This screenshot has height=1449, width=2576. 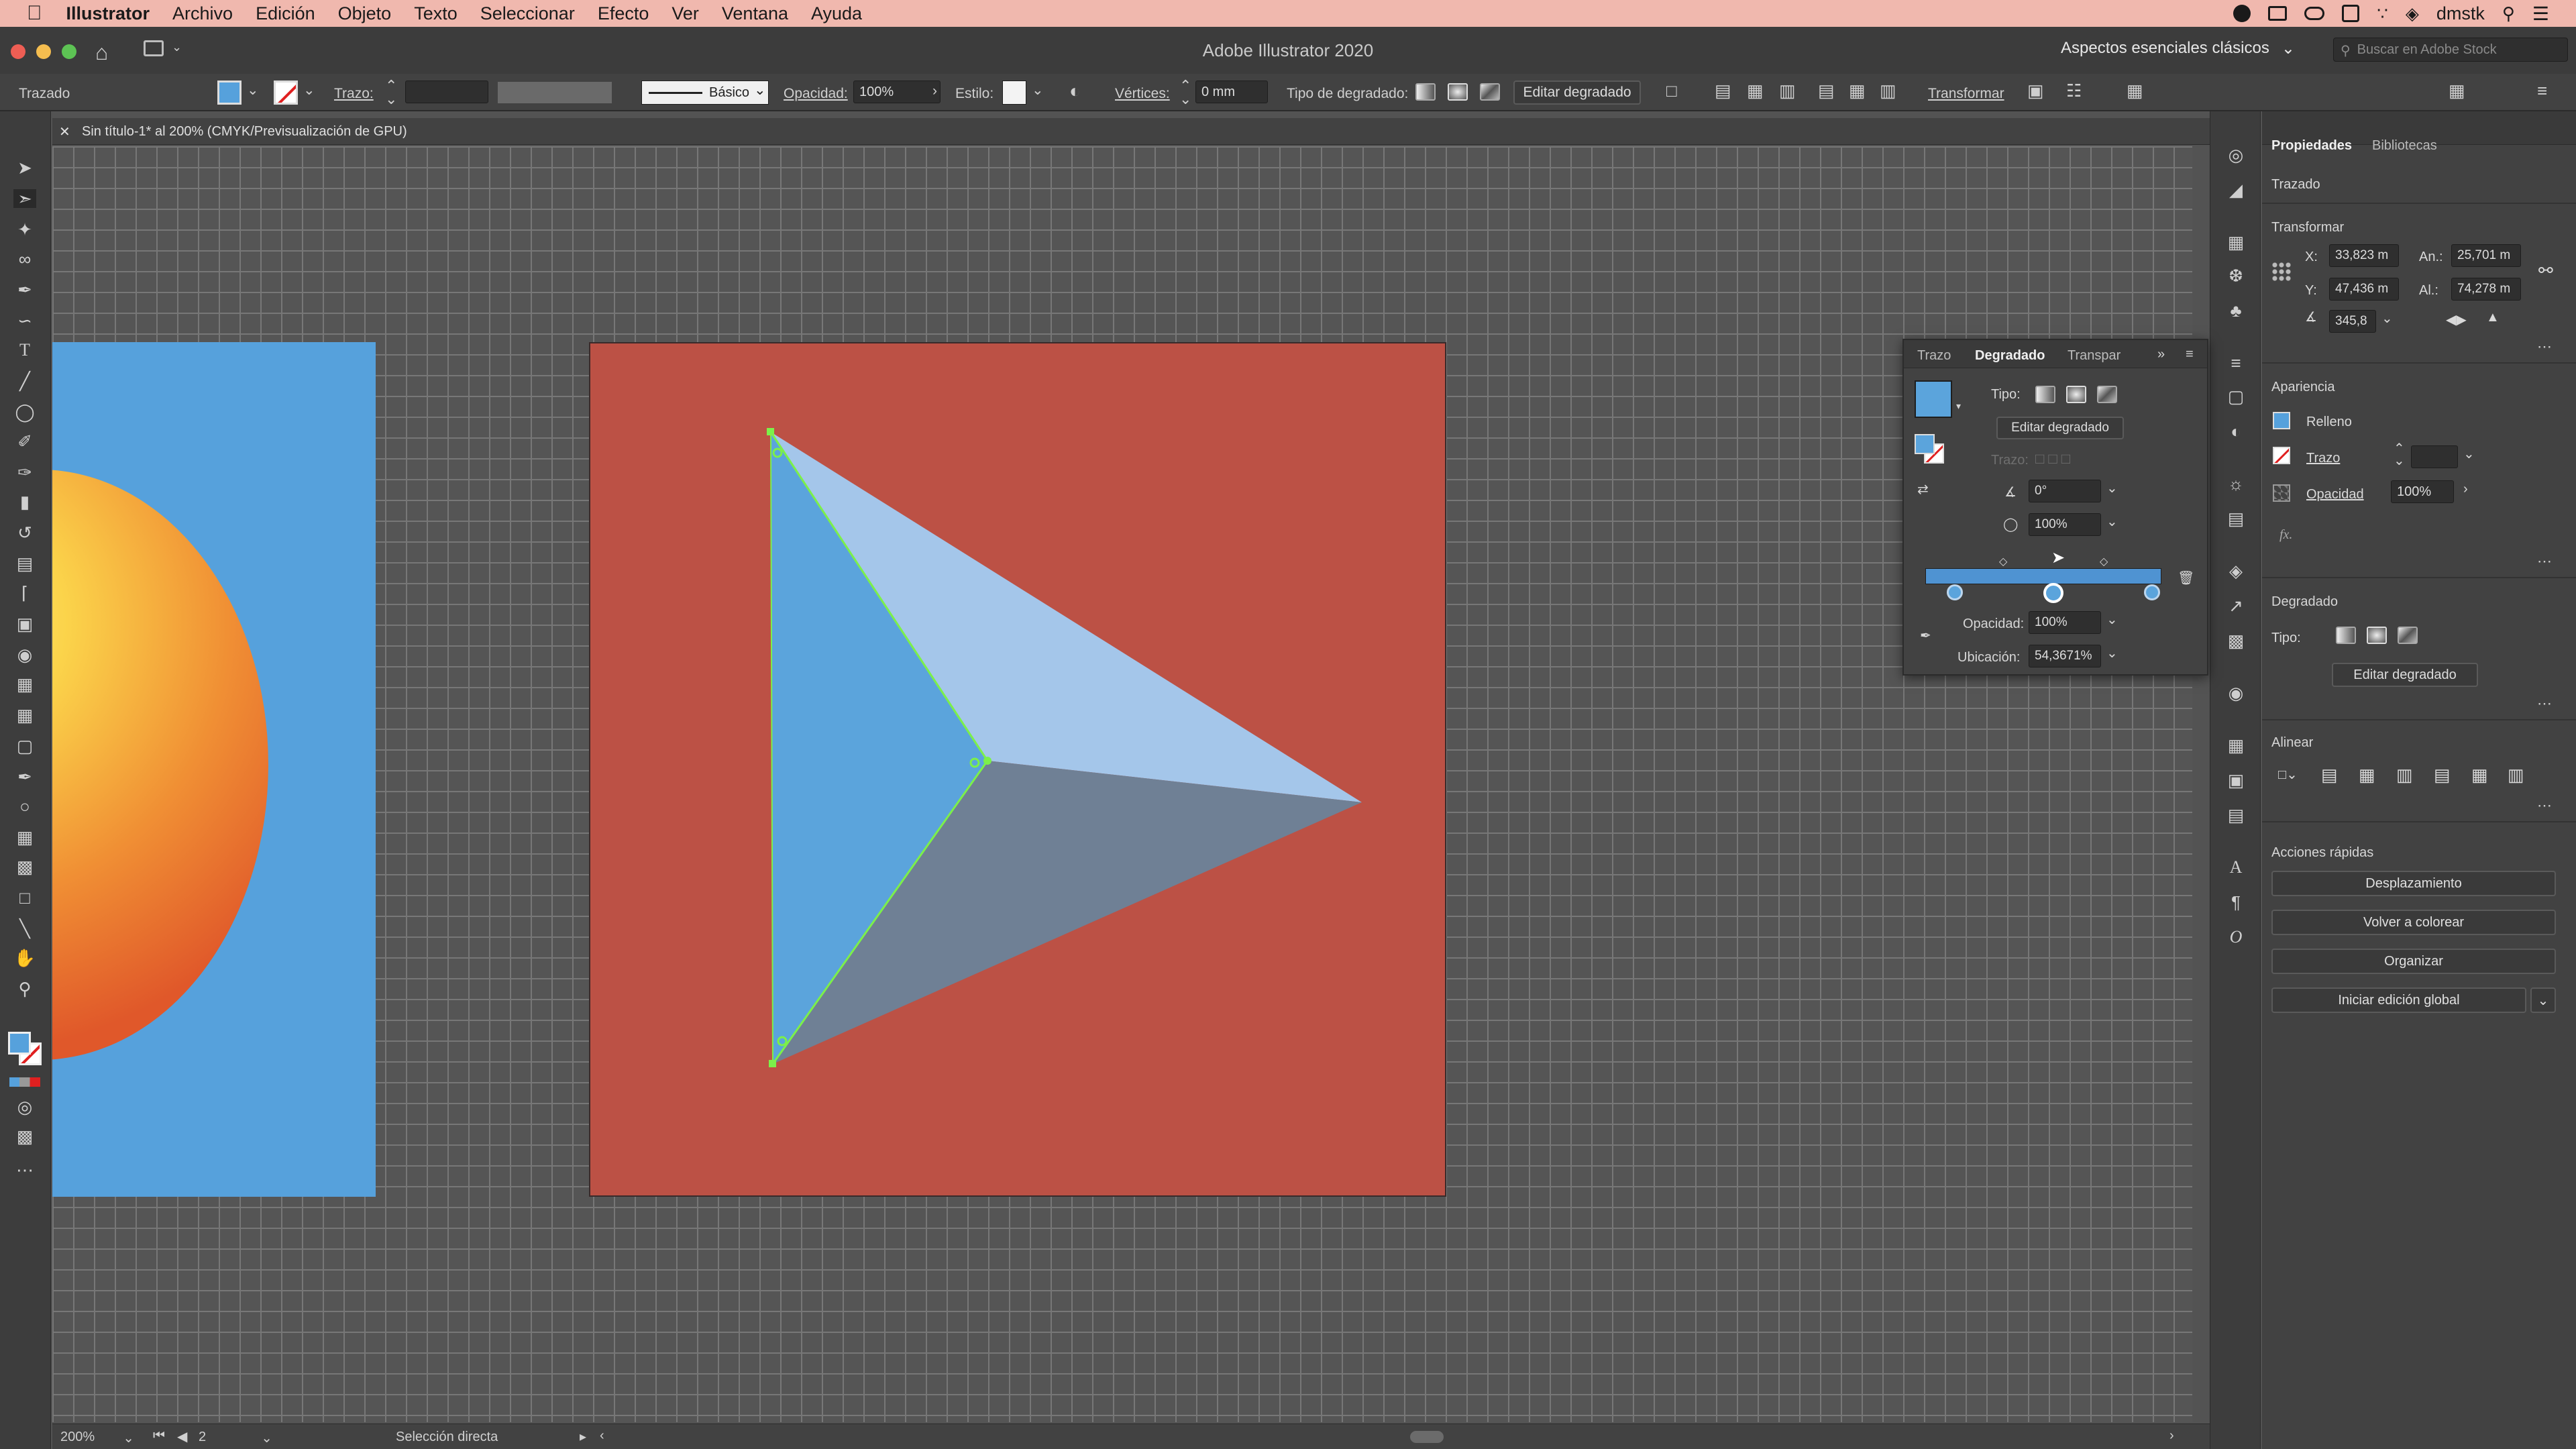 I want to click on tab-stroke: Trazo, so click(x=1934, y=356).